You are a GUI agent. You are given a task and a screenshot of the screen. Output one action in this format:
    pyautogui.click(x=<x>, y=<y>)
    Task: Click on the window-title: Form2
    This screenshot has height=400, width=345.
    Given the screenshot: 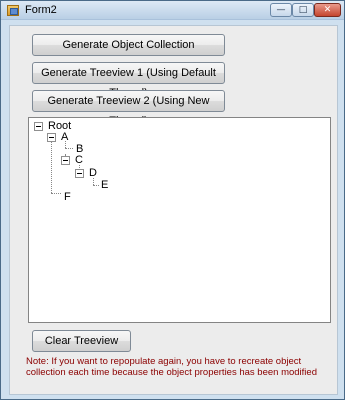 What is the action you would take?
    pyautogui.click(x=41, y=10)
    